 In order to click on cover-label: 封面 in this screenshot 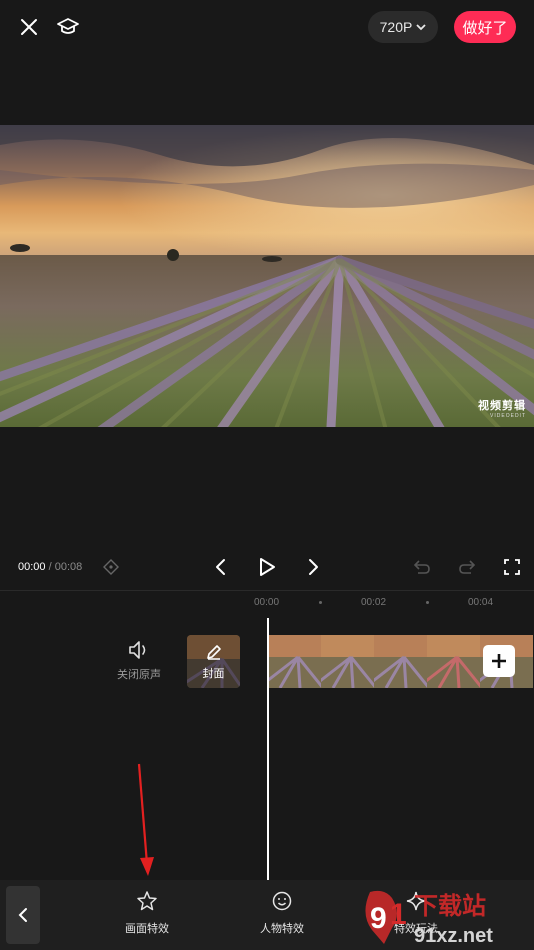, I will do `click(213, 673)`.